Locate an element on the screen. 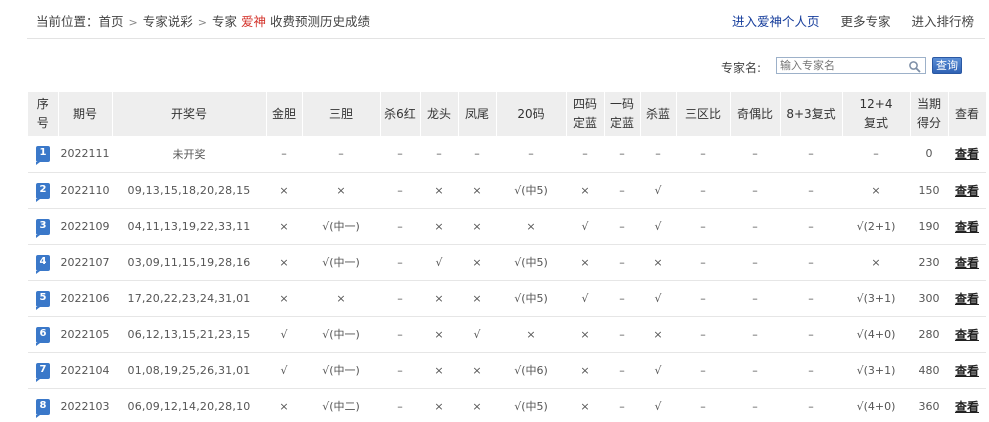 The width and height of the screenshot is (989, 422). column-header-text: 12+4 is located at coordinates (876, 104).